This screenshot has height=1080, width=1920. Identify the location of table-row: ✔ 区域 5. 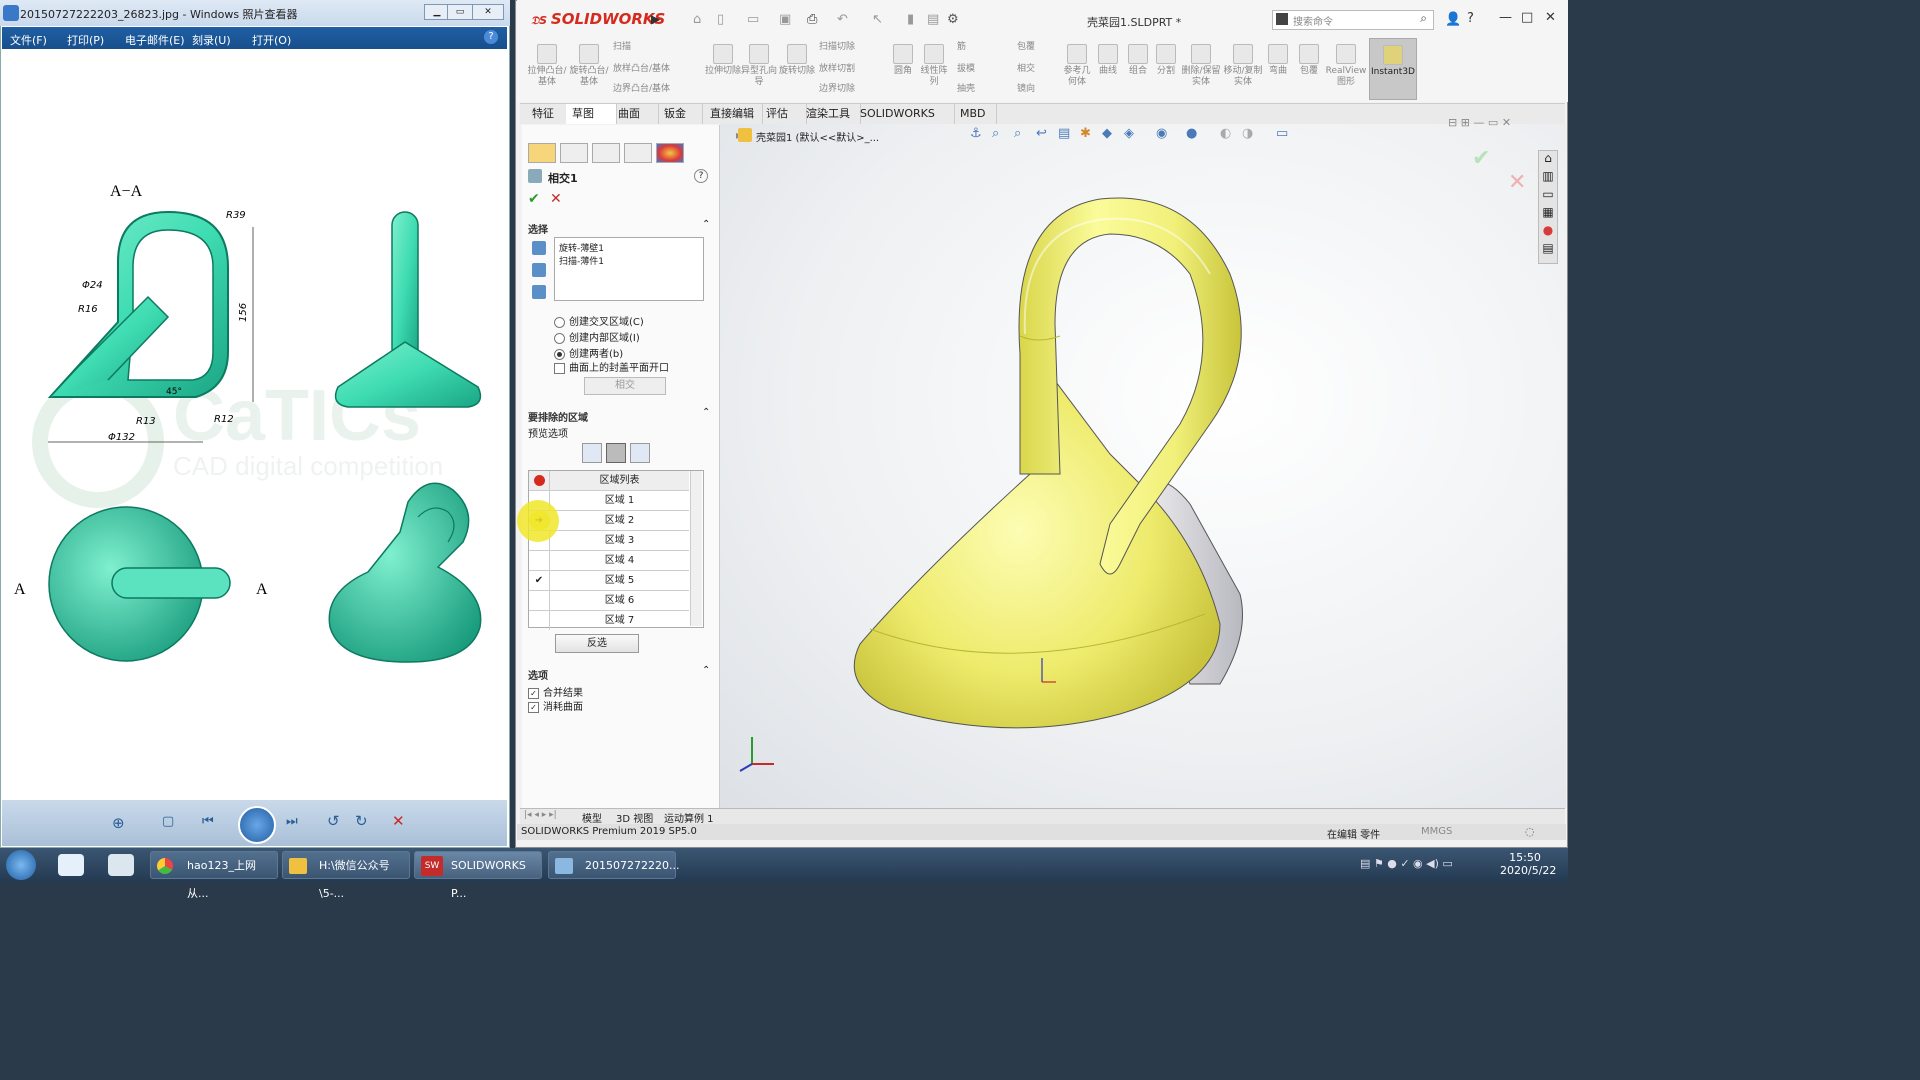
(609, 581).